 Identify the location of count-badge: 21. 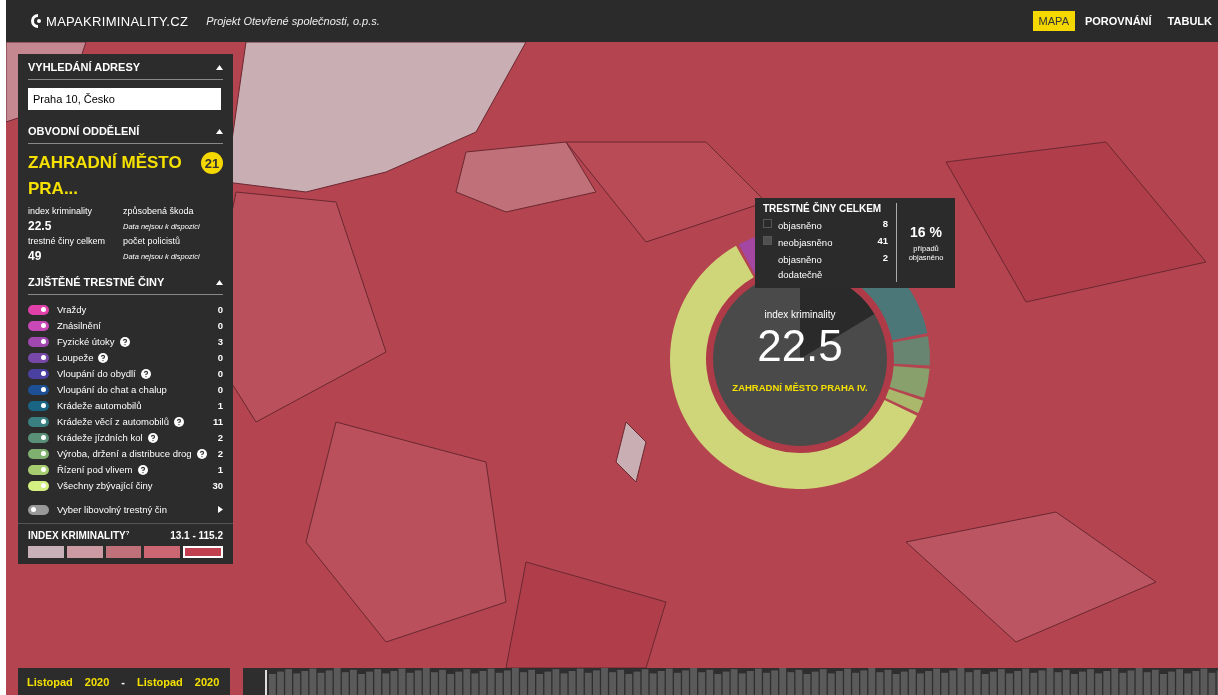
(212, 163).